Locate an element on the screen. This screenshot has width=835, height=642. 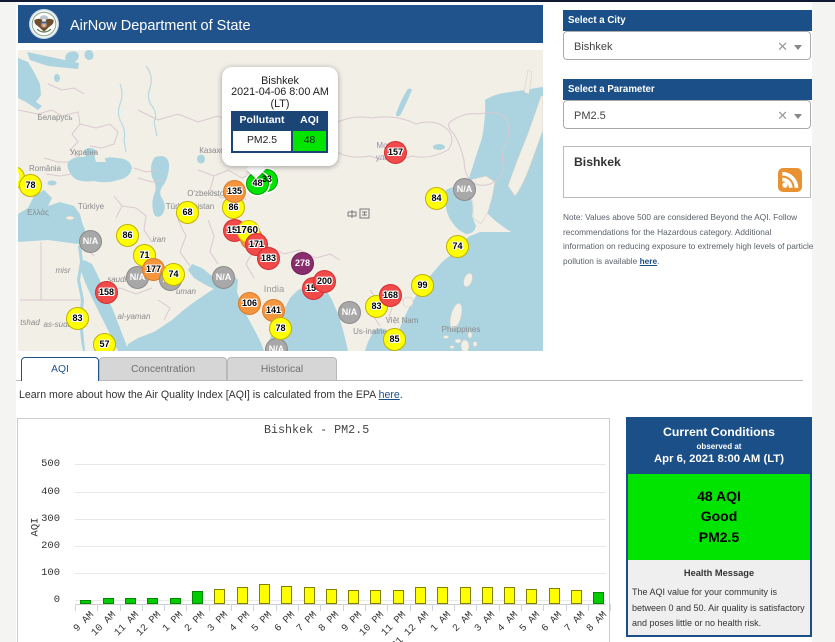
svg-text: misr is located at coordinates (62, 270).